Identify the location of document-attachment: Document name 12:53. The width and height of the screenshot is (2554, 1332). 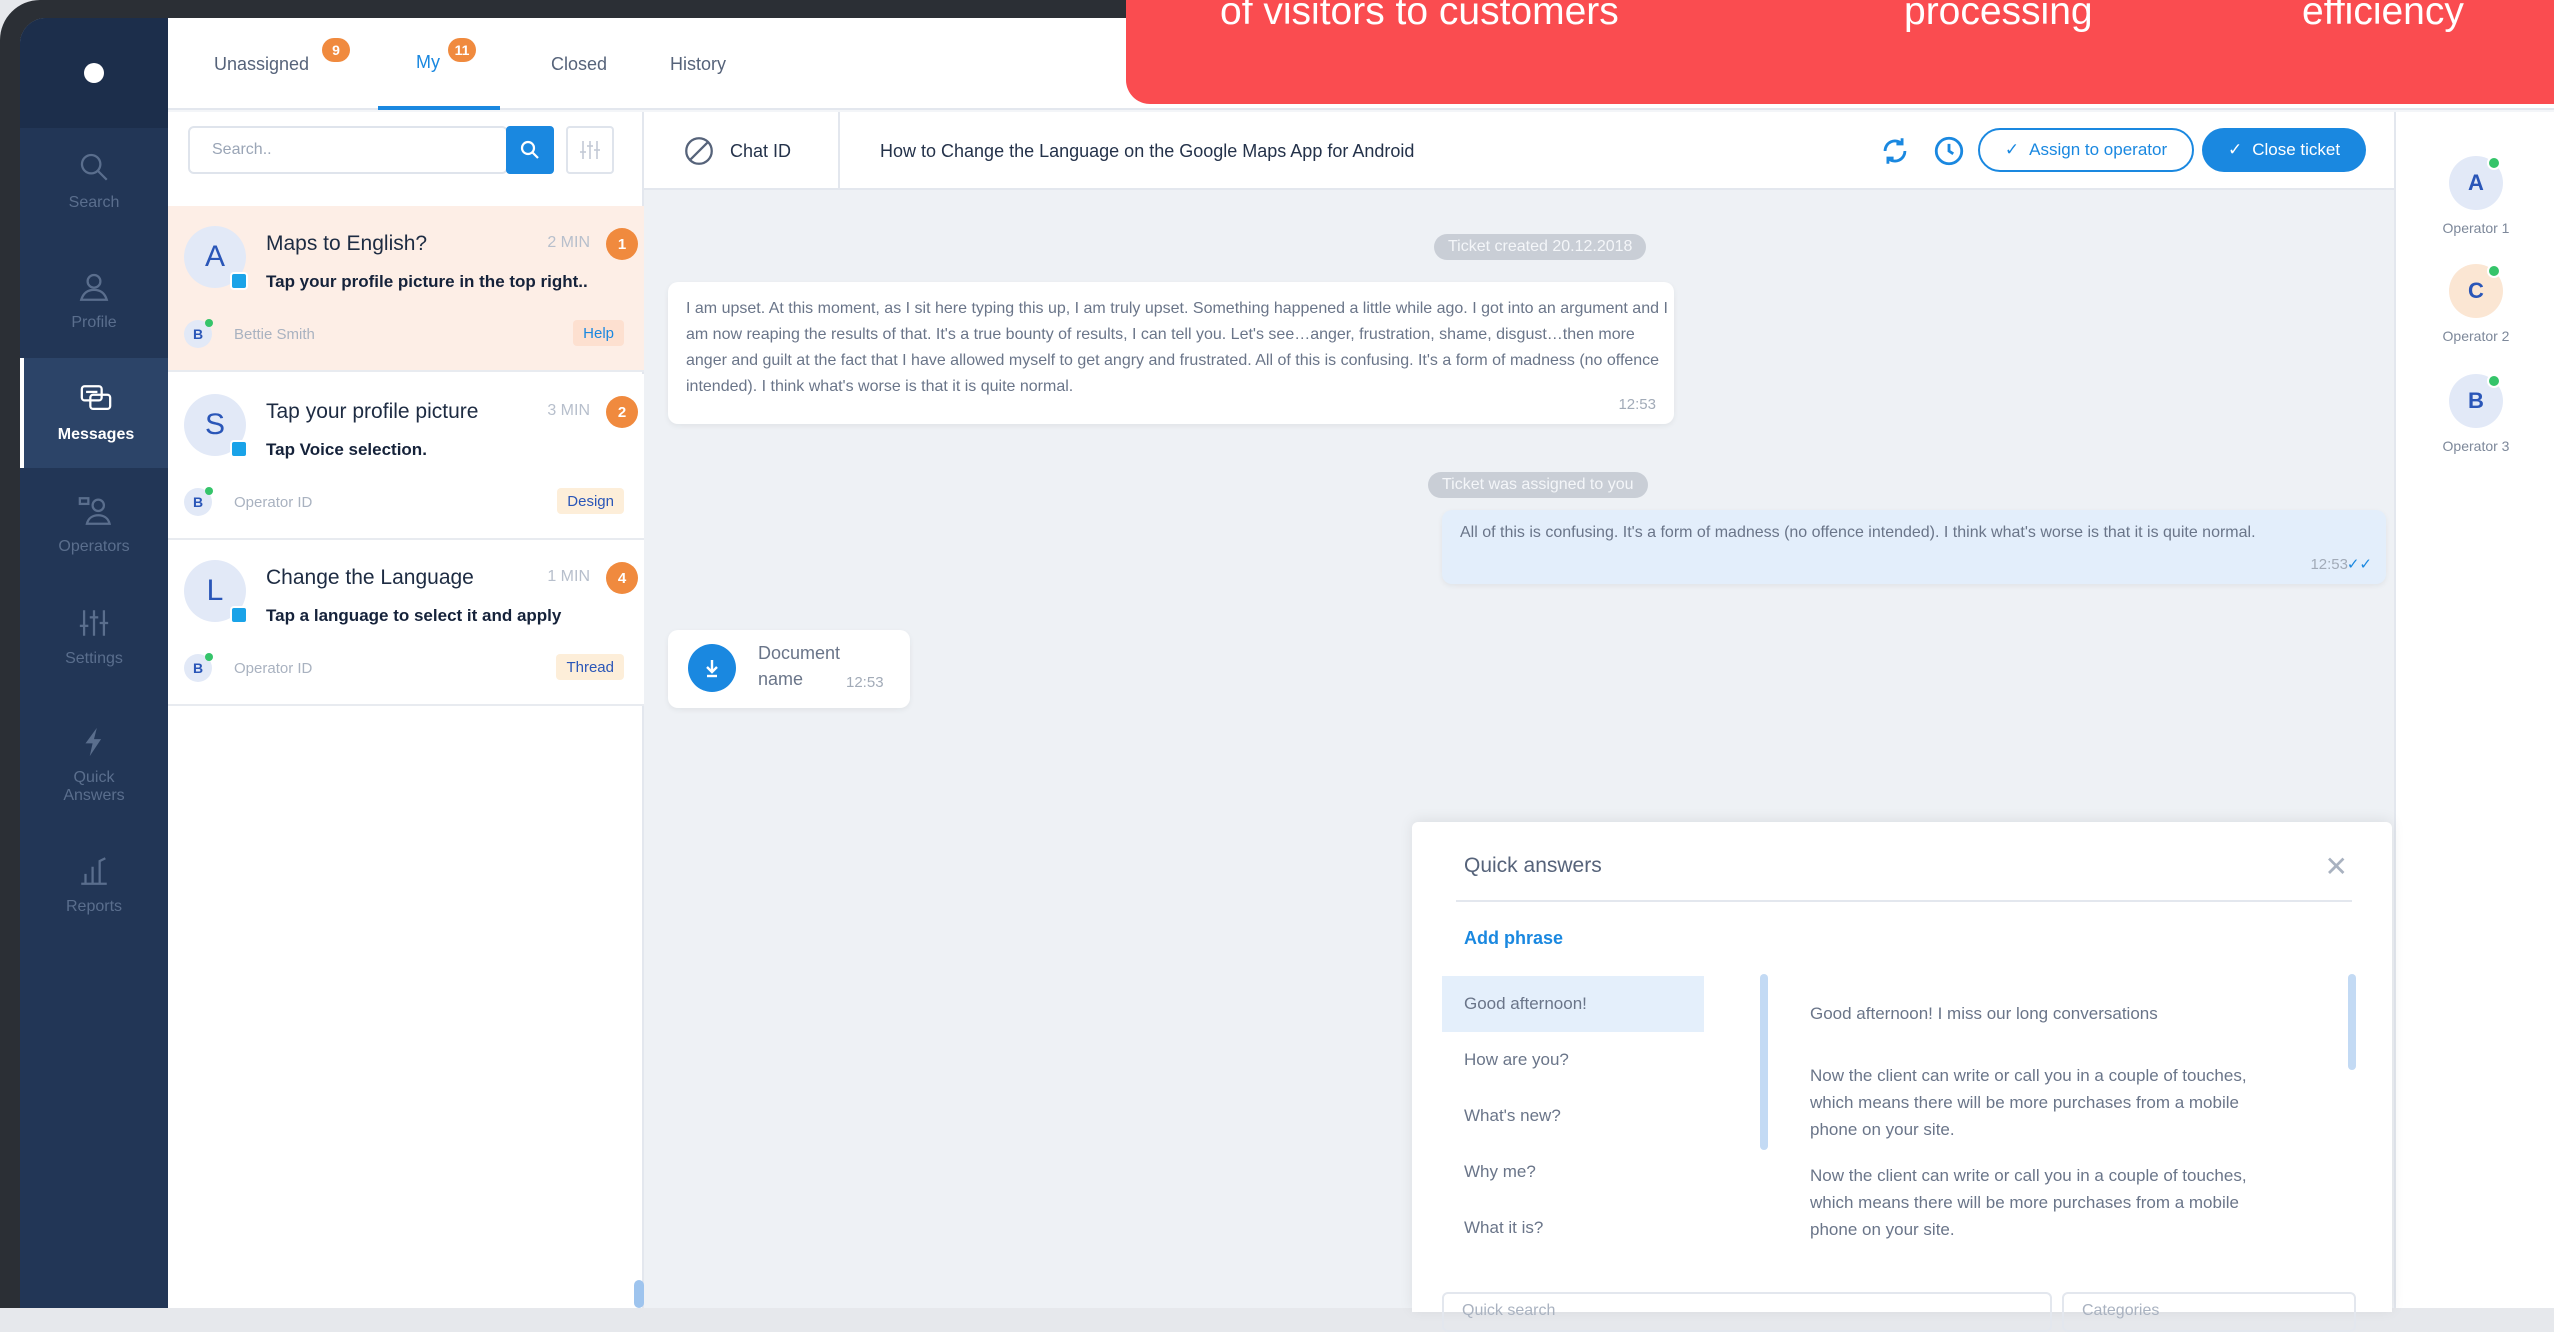
(789, 669).